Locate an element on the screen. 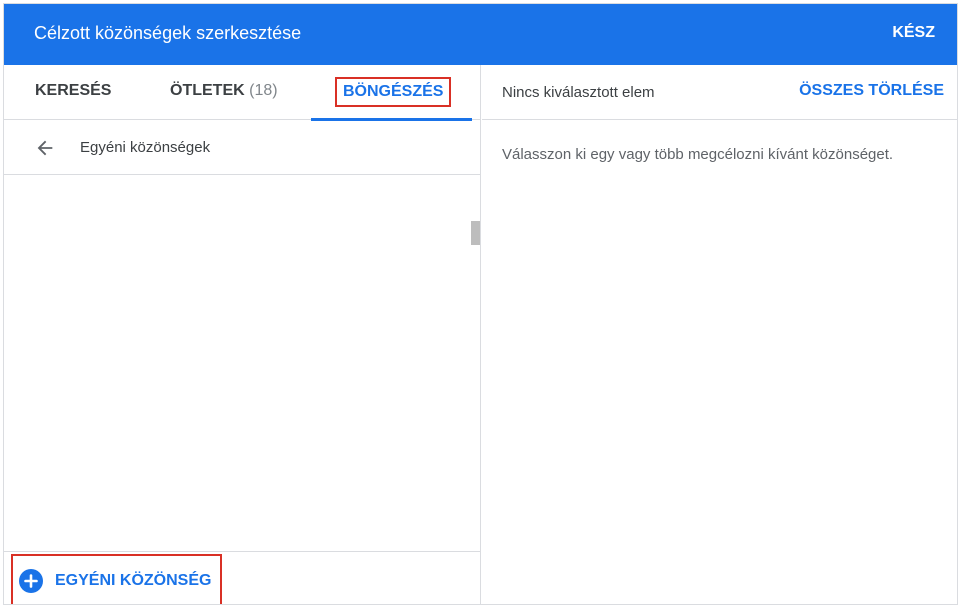 This screenshot has height=609, width=960. selection-header: Nincs kiválasztott elem ÖSSZES TÖRLÉSE is located at coordinates (719, 92).